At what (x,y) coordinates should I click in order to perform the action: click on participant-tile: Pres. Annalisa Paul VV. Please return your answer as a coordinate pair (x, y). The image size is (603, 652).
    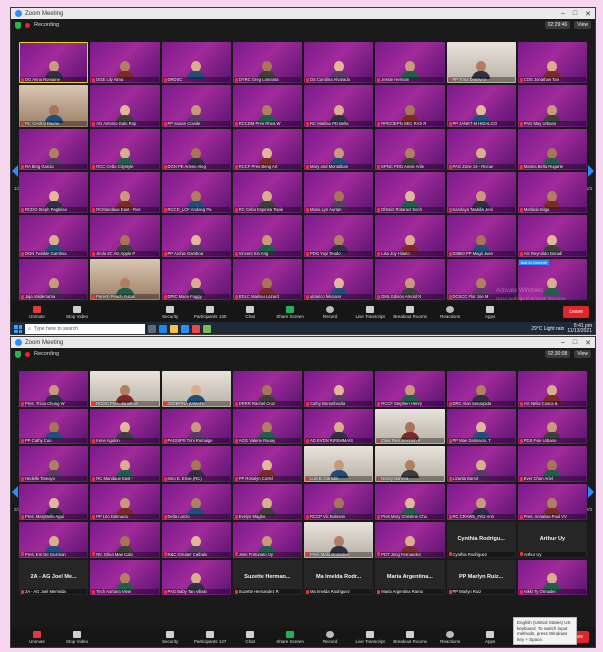
    Looking at the image, I should click on (552, 502).